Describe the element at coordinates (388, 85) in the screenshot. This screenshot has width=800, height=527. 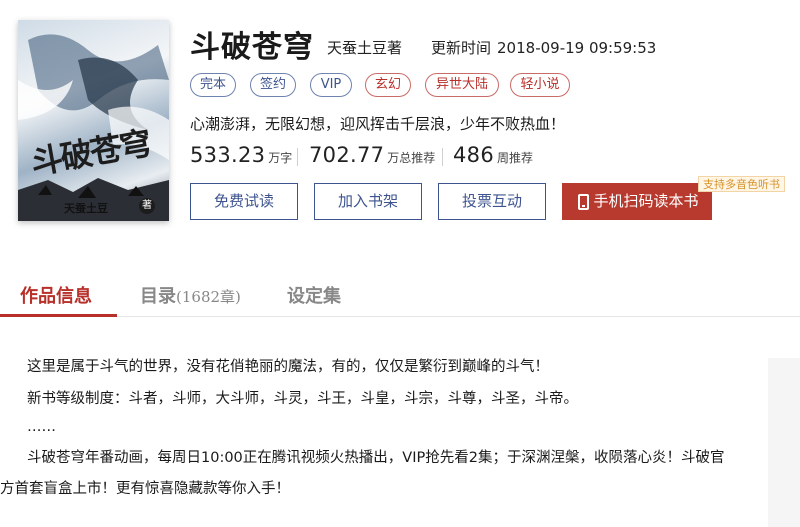
I see `tag-xuanhuan: 玄幻` at that location.